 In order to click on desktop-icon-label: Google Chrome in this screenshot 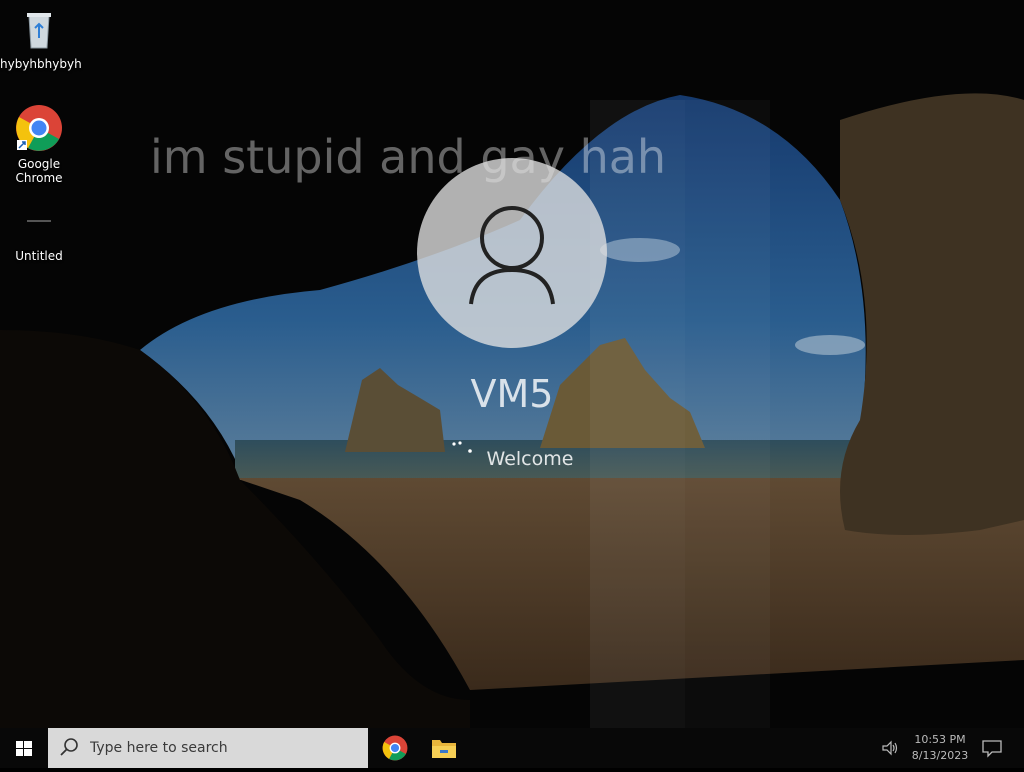, I will do `click(39, 171)`.